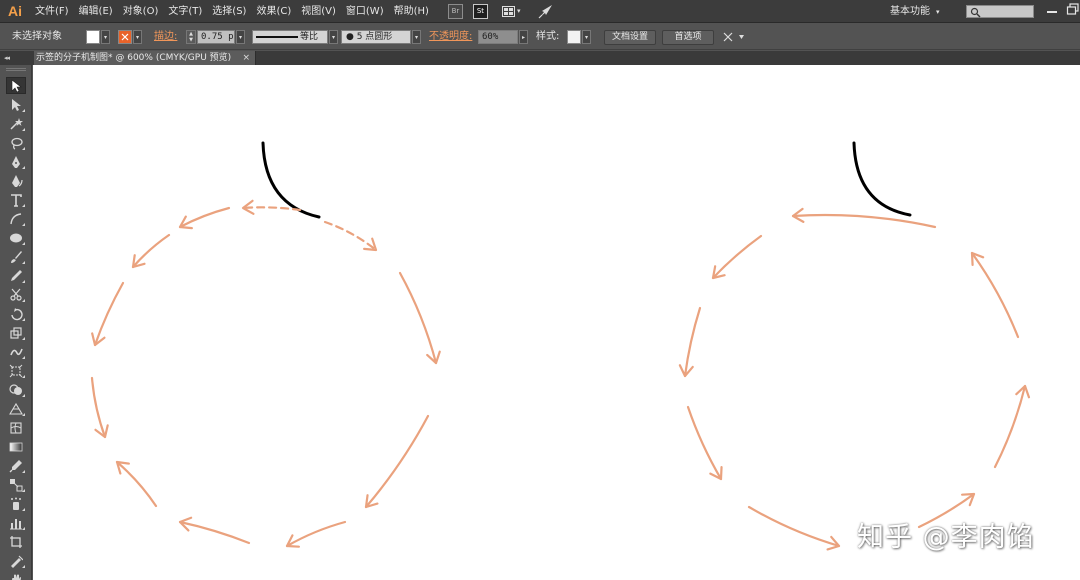 Image resolution: width=1080 pixels, height=580 pixels. I want to click on magic-wand-icon, so click(16, 123).